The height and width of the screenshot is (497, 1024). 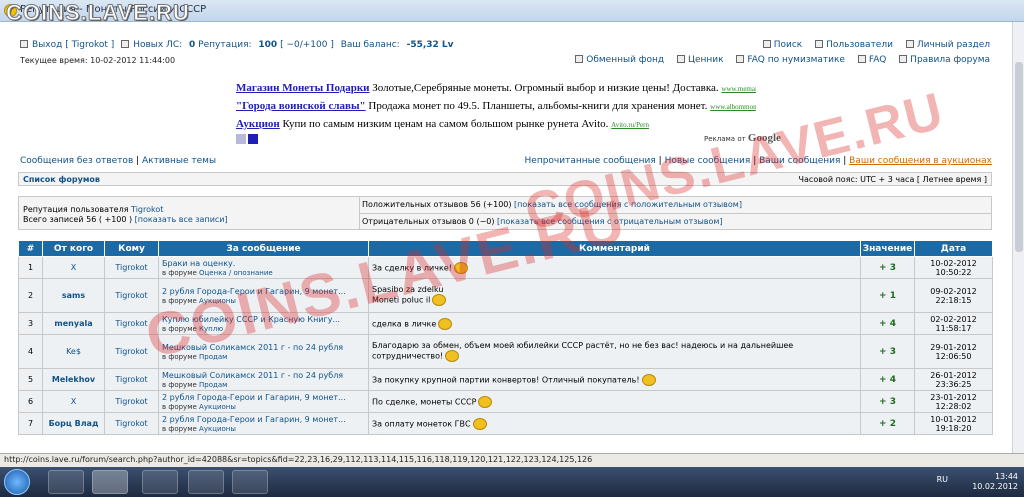 What do you see at coordinates (147, 209) in the screenshot?
I see `rep-user: Tigrokot` at bounding box center [147, 209].